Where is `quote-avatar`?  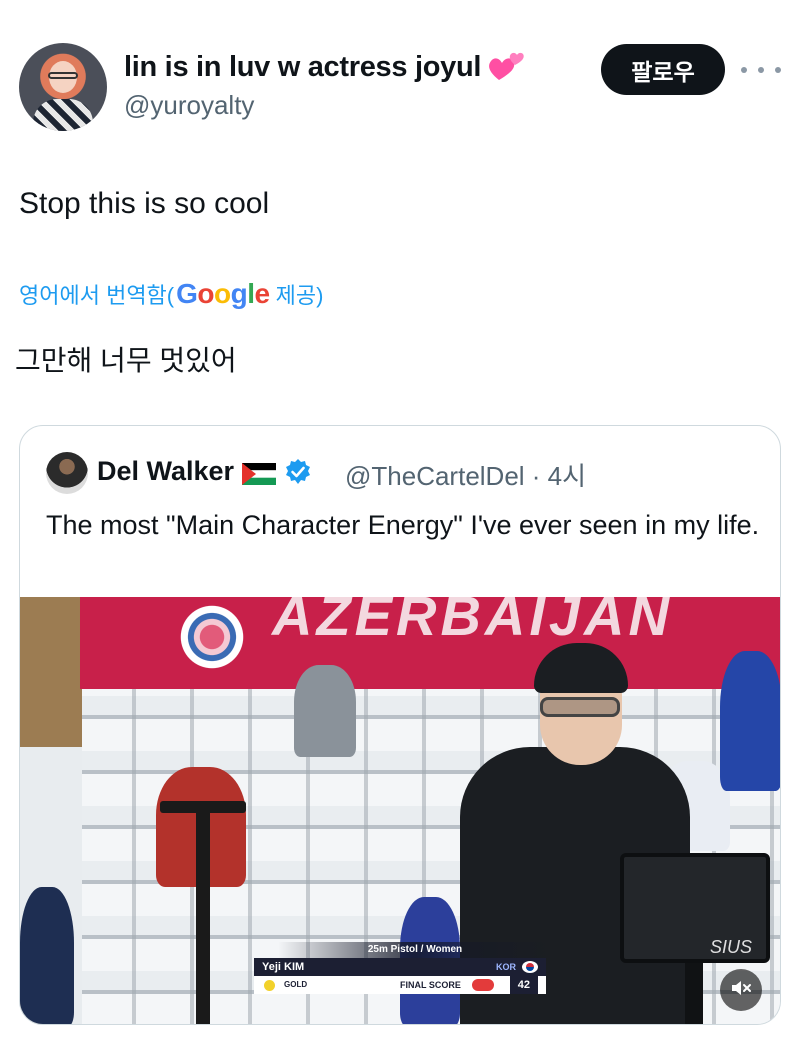
quote-avatar is located at coordinates (67, 473).